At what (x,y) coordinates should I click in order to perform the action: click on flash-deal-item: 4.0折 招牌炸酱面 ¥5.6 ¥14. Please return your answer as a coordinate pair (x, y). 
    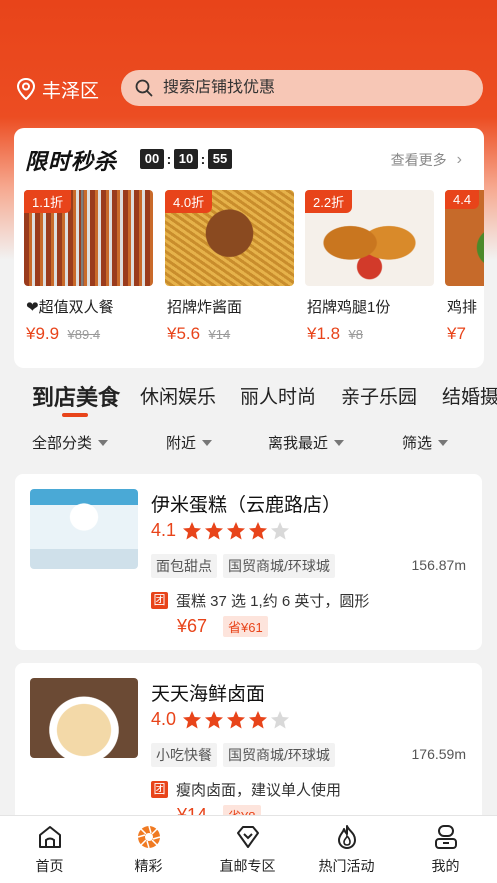
    Looking at the image, I should click on (229, 266).